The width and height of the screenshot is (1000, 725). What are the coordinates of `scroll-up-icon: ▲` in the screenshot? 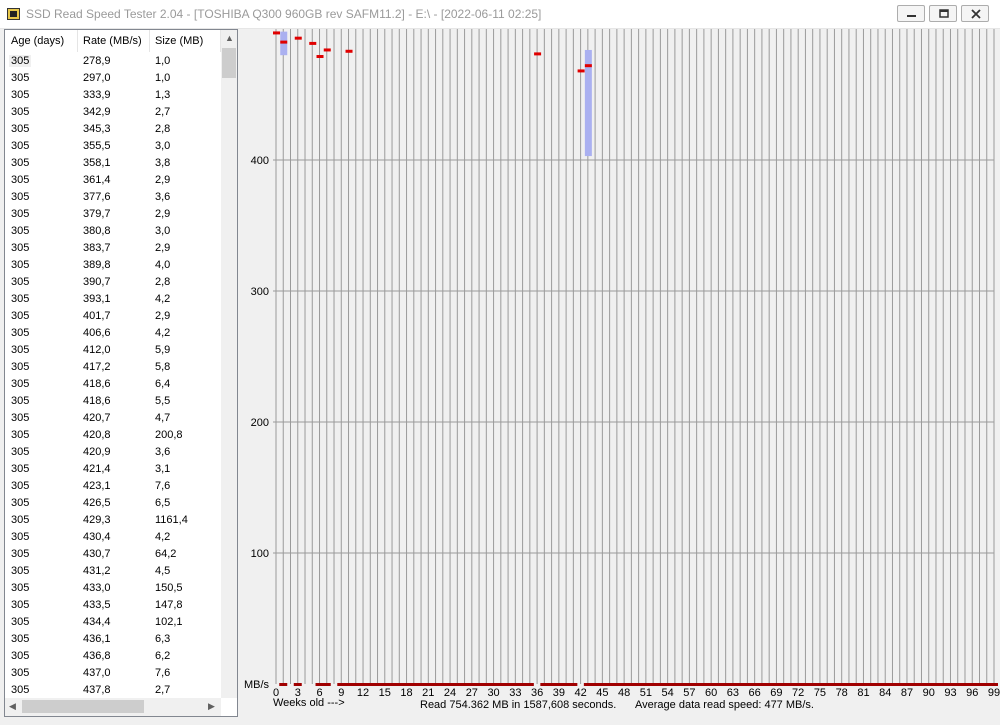 It's located at (229, 38).